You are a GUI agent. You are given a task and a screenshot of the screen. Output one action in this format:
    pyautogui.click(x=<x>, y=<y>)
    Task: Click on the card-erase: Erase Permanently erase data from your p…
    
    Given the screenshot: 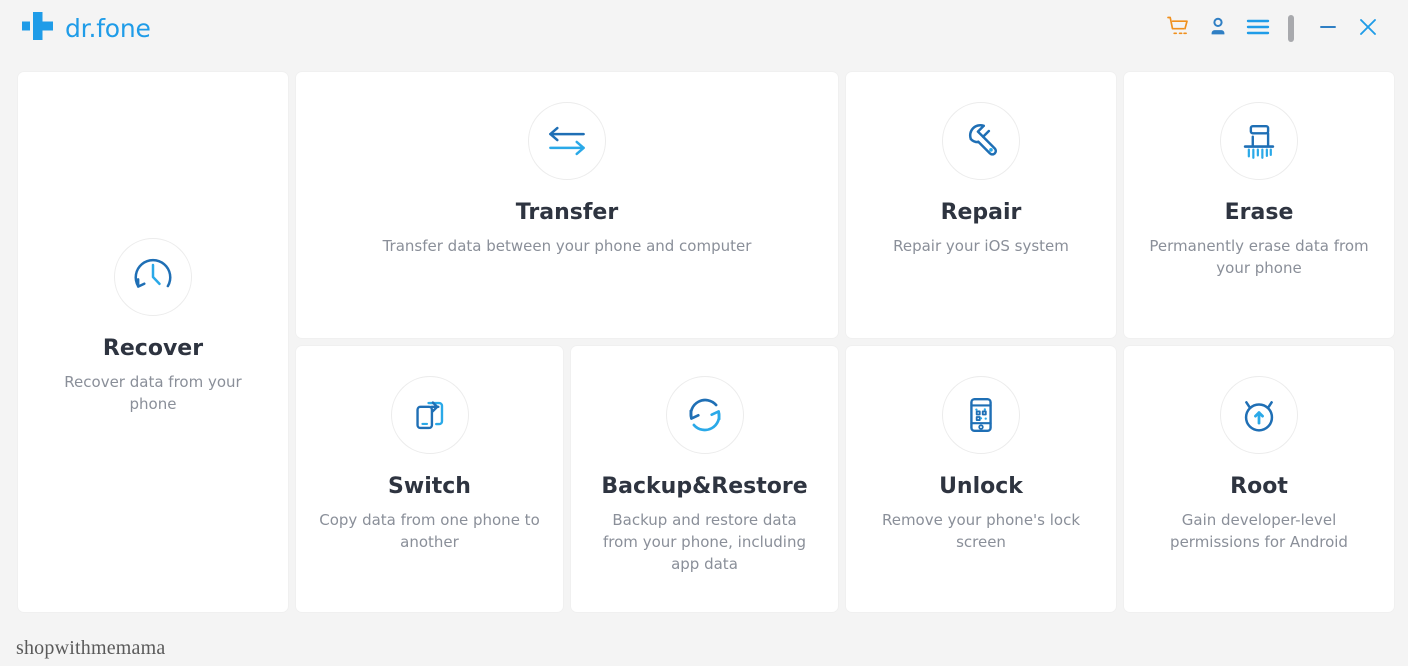 What is the action you would take?
    pyautogui.click(x=1259, y=205)
    